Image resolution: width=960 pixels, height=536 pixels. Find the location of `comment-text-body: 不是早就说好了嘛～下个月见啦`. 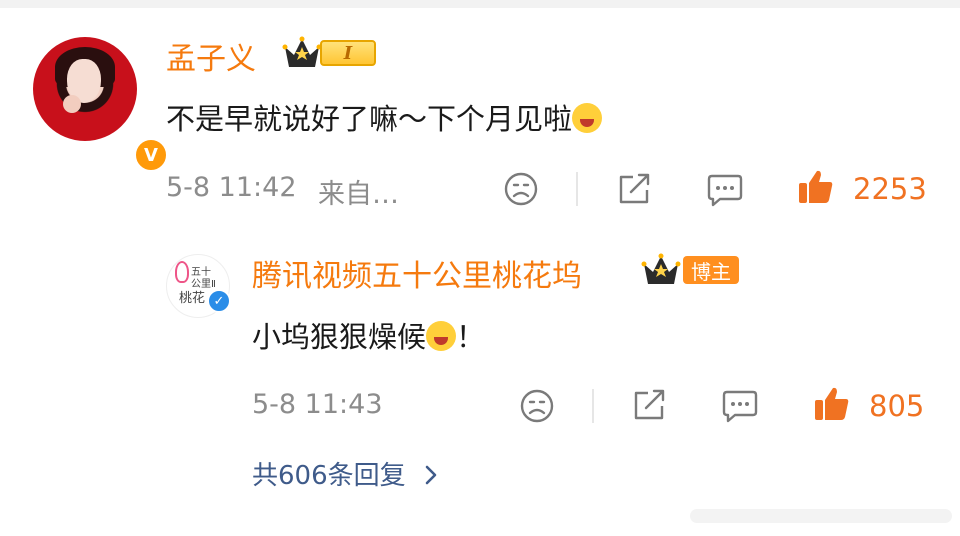

comment-text-body: 不是早就说好了嘛～下个月见啦 is located at coordinates (369, 119).